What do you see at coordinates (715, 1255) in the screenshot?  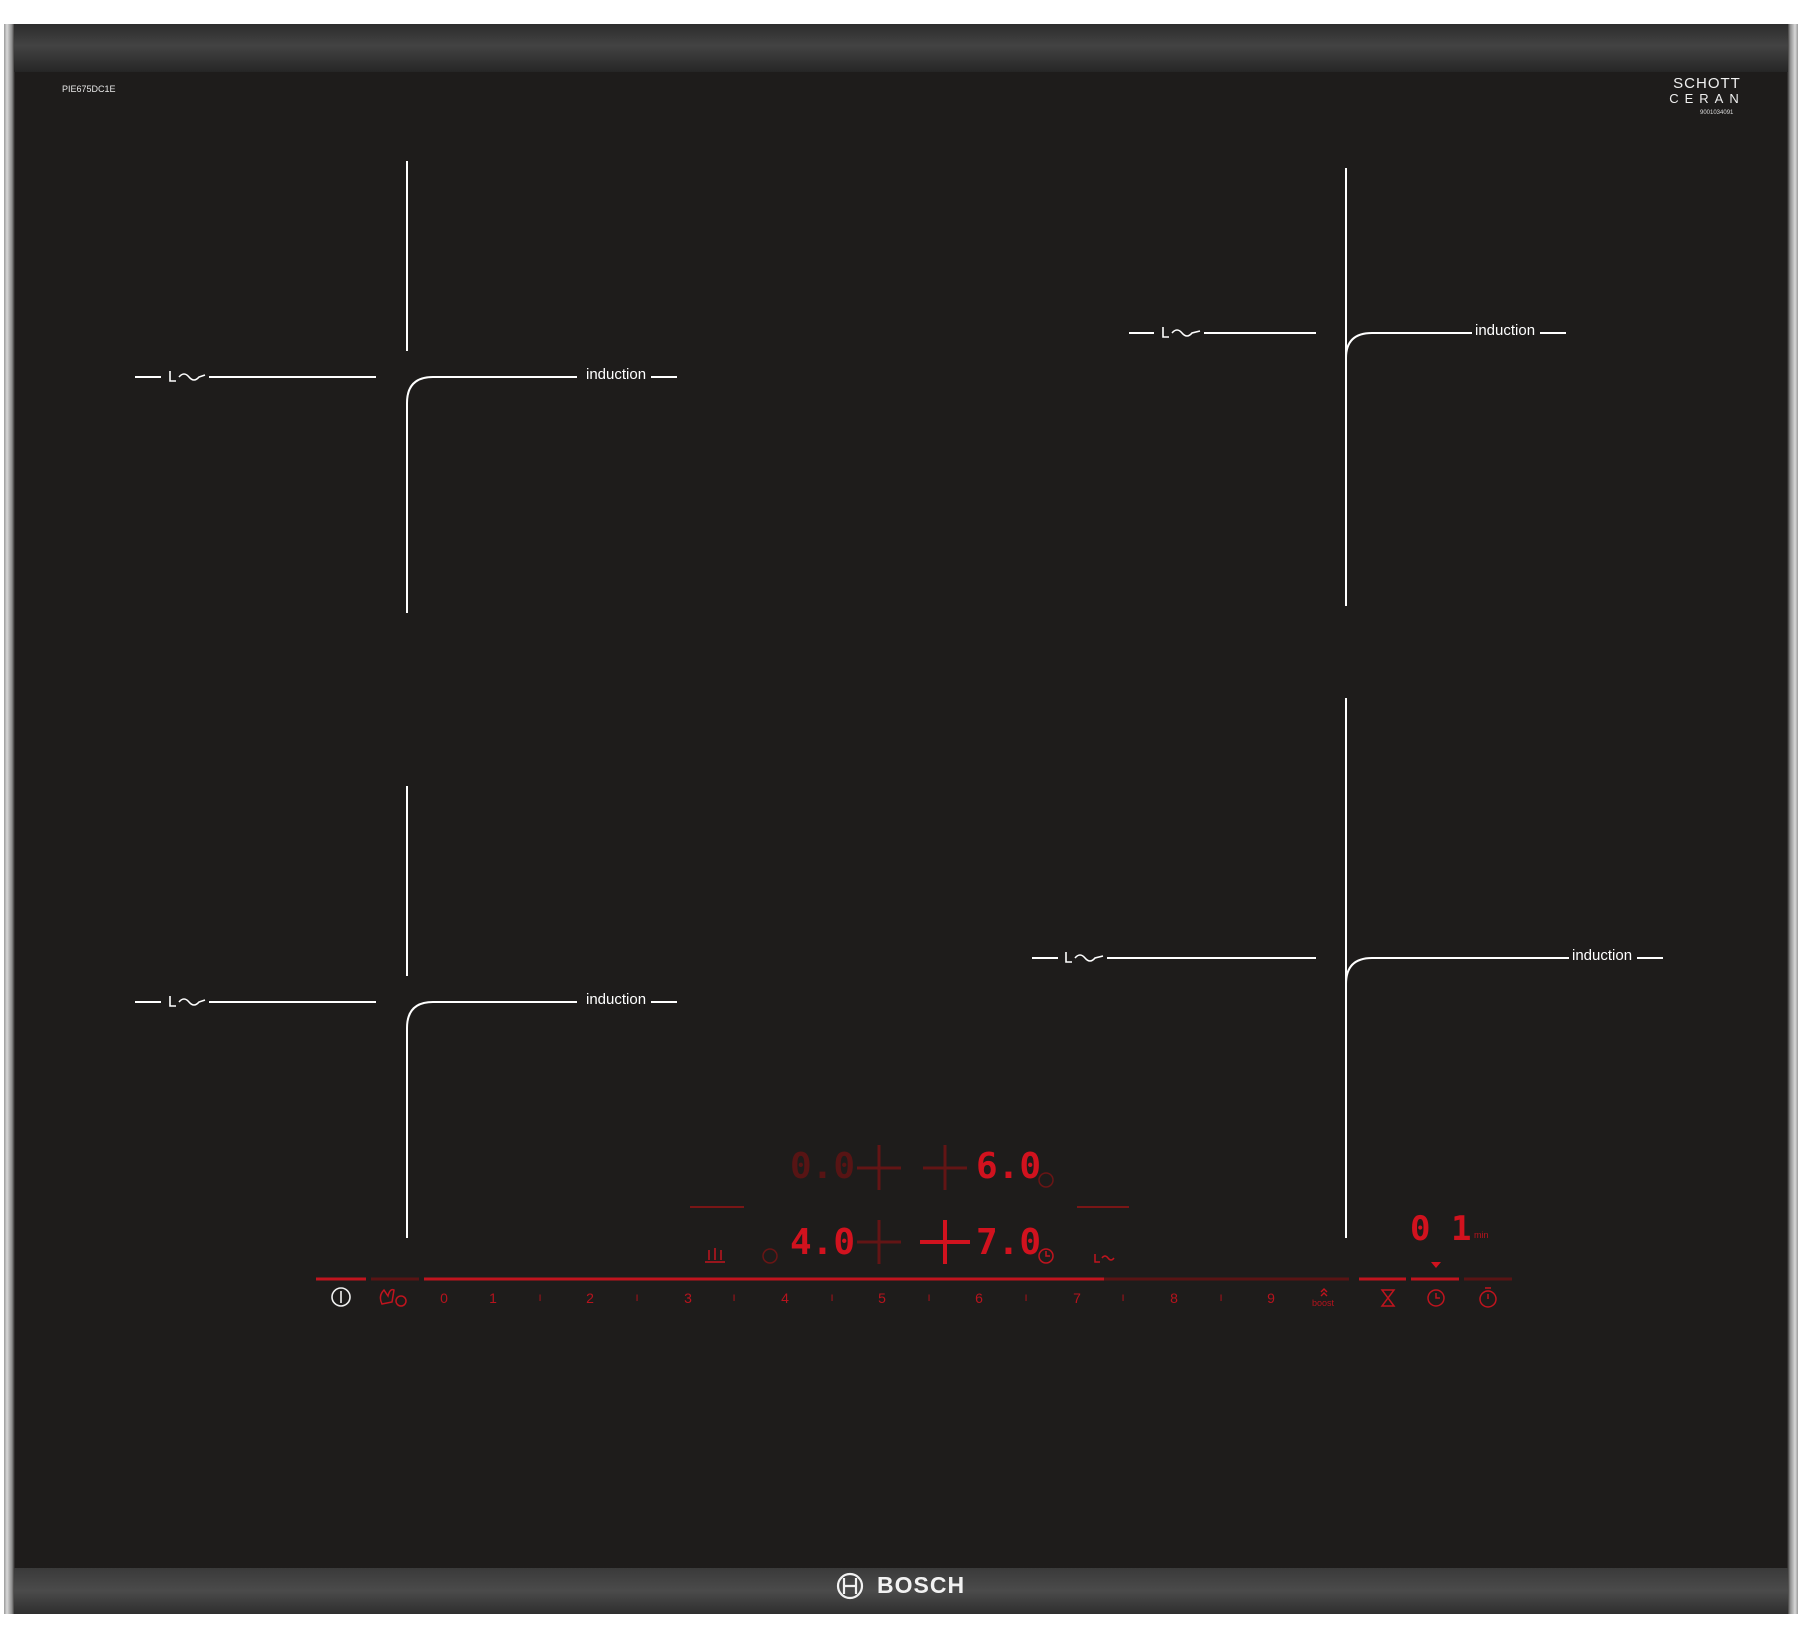 I see `keep-warm-icon` at bounding box center [715, 1255].